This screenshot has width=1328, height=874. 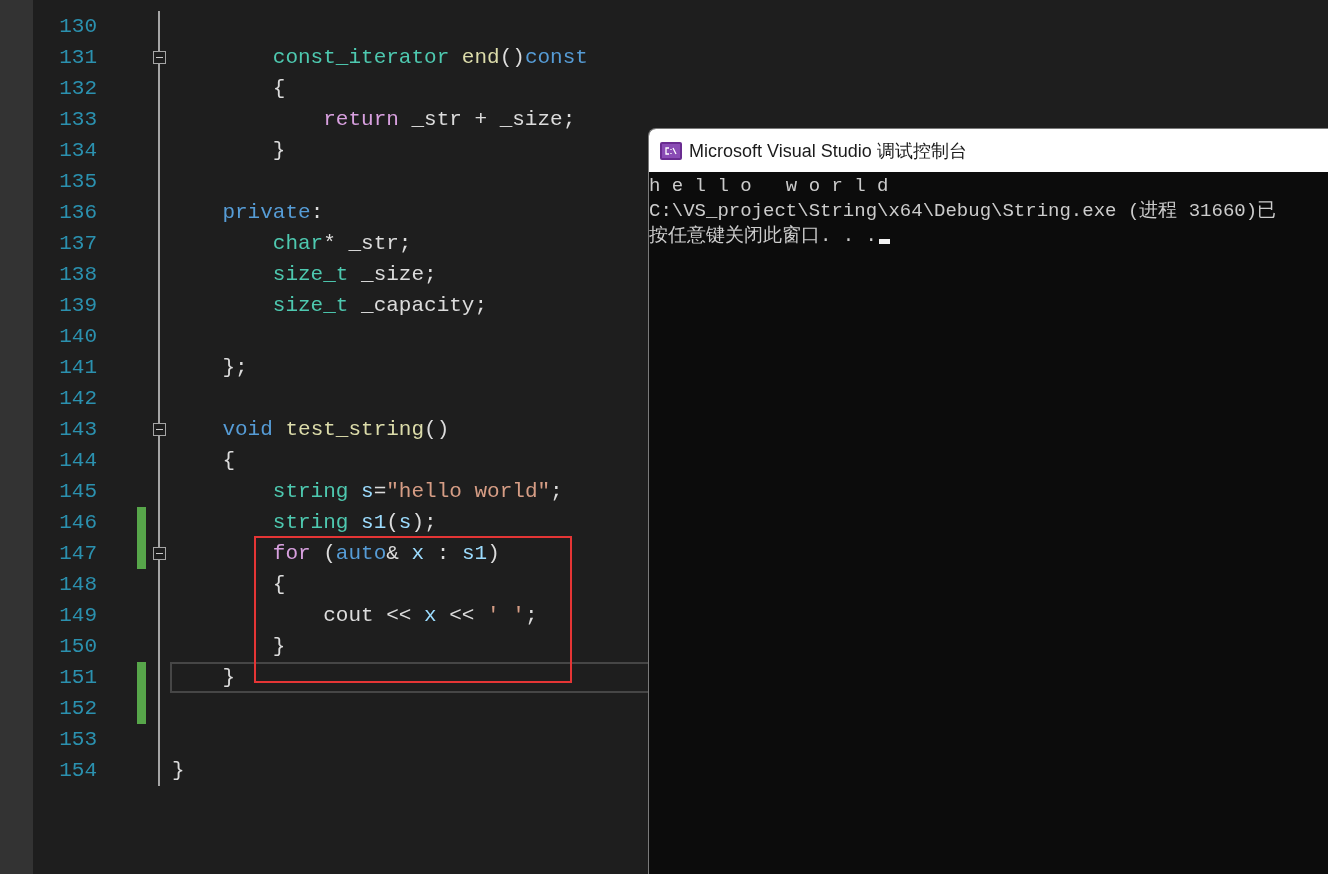 I want to click on code-line: cout << x << ' ';, so click(x=430, y=615).